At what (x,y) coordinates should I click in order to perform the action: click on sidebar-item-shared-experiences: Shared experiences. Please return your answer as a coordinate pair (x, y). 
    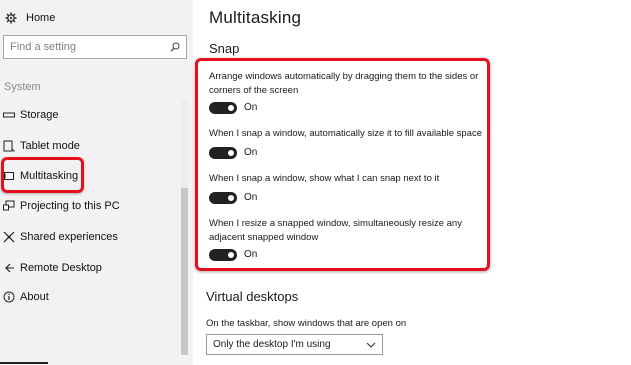
    Looking at the image, I should click on (60, 237).